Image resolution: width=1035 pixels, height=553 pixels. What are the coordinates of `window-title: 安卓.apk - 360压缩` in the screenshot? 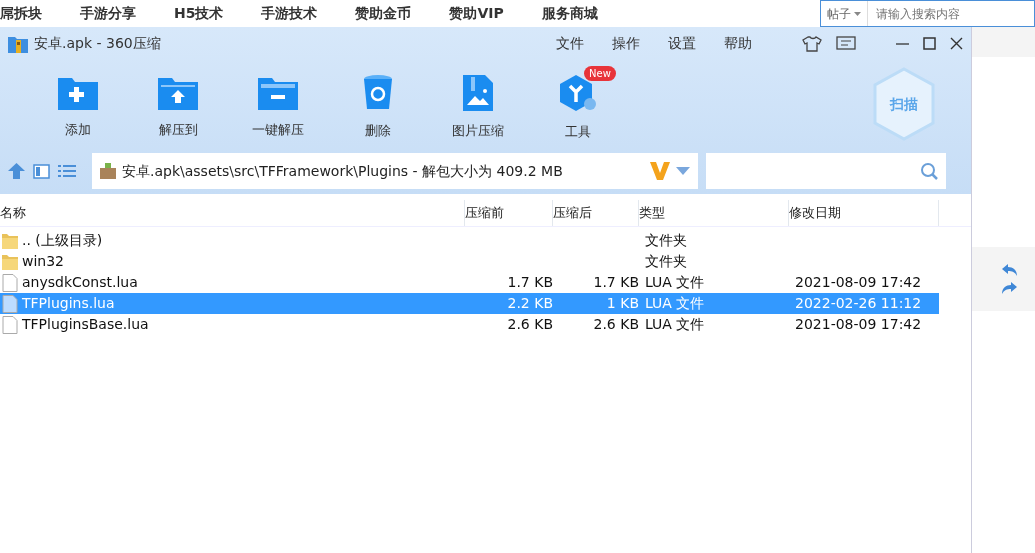 It's located at (97, 43).